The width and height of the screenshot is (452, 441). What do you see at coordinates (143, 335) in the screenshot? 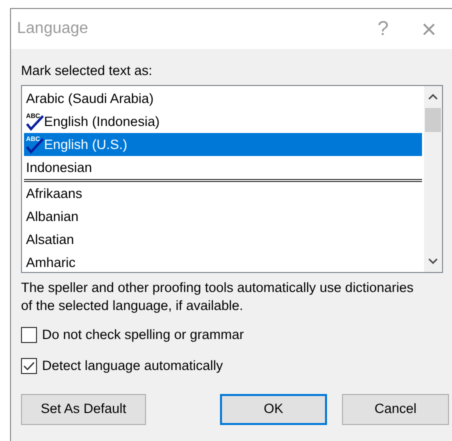
I see `checkbox-label: Do not check spelling or grammar` at bounding box center [143, 335].